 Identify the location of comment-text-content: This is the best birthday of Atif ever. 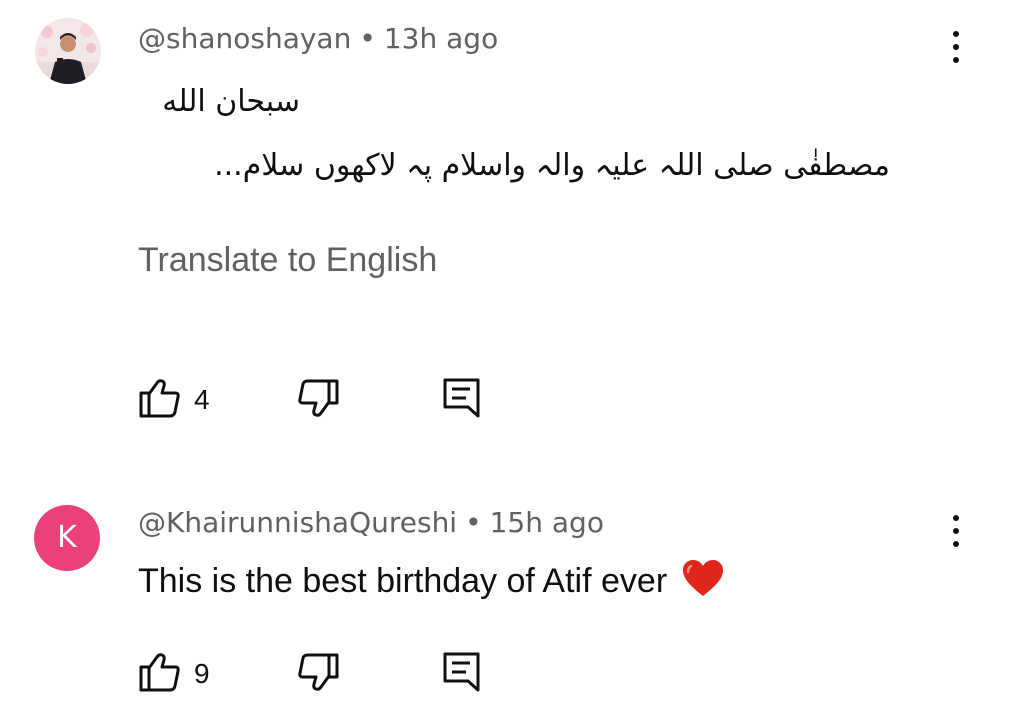
(403, 581).